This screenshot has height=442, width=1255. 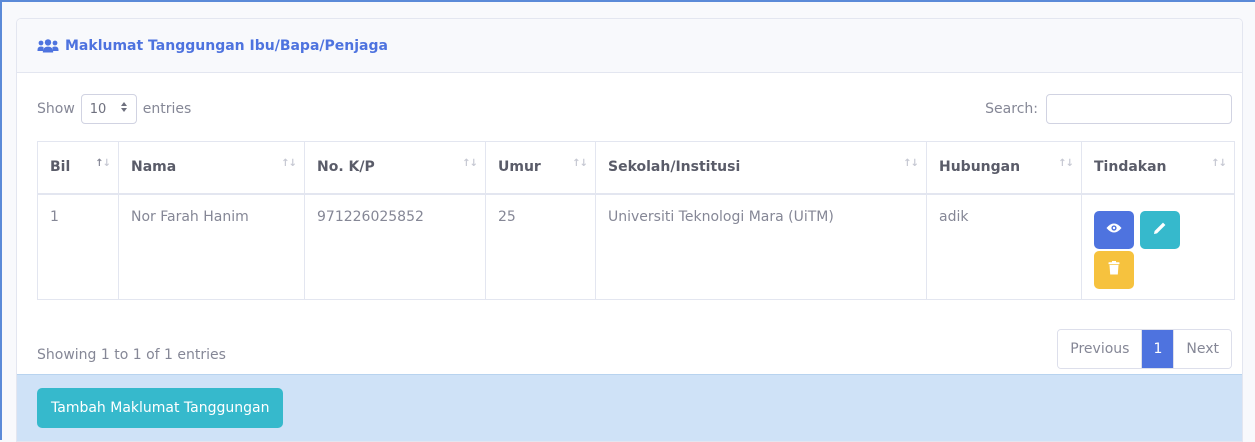 I want to click on previous-page-button: Previous, so click(x=1100, y=349).